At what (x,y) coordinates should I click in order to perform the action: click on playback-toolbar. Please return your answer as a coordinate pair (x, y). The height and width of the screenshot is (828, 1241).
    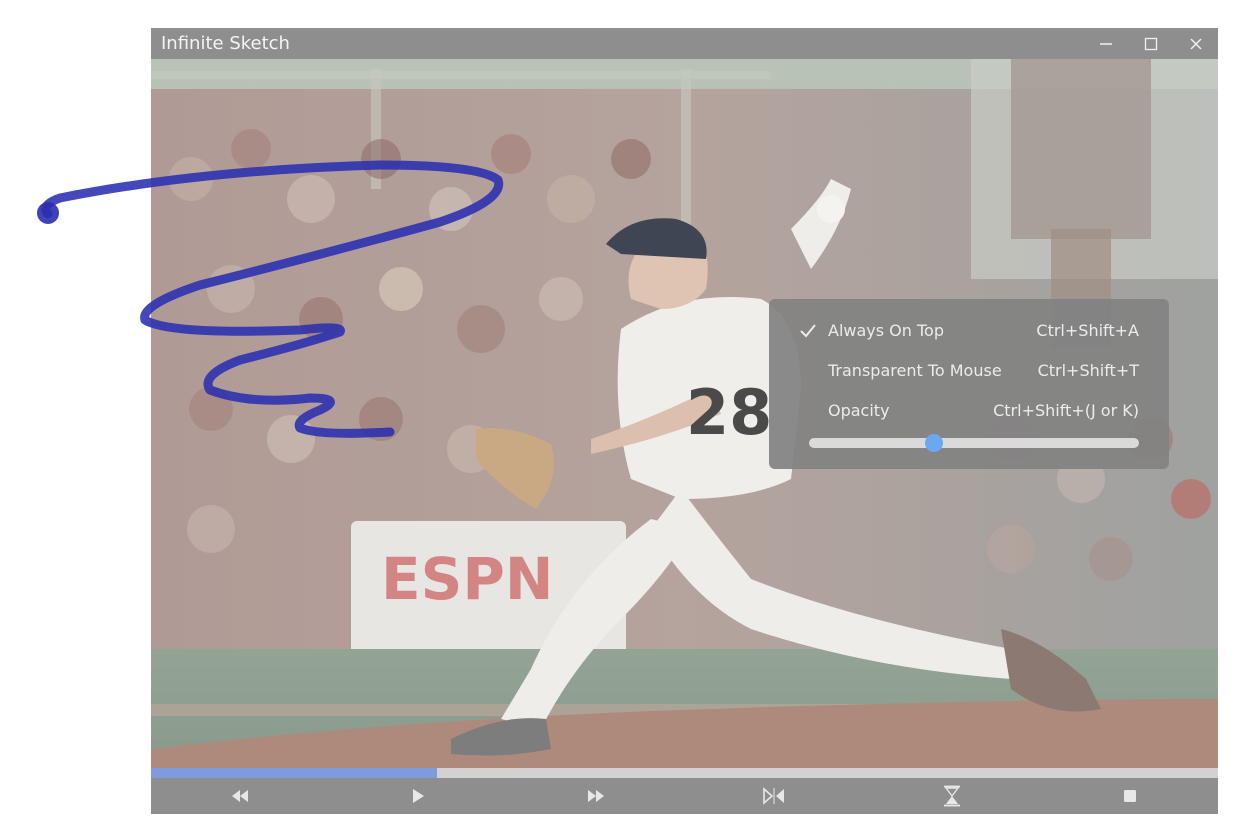
    Looking at the image, I should click on (684, 796).